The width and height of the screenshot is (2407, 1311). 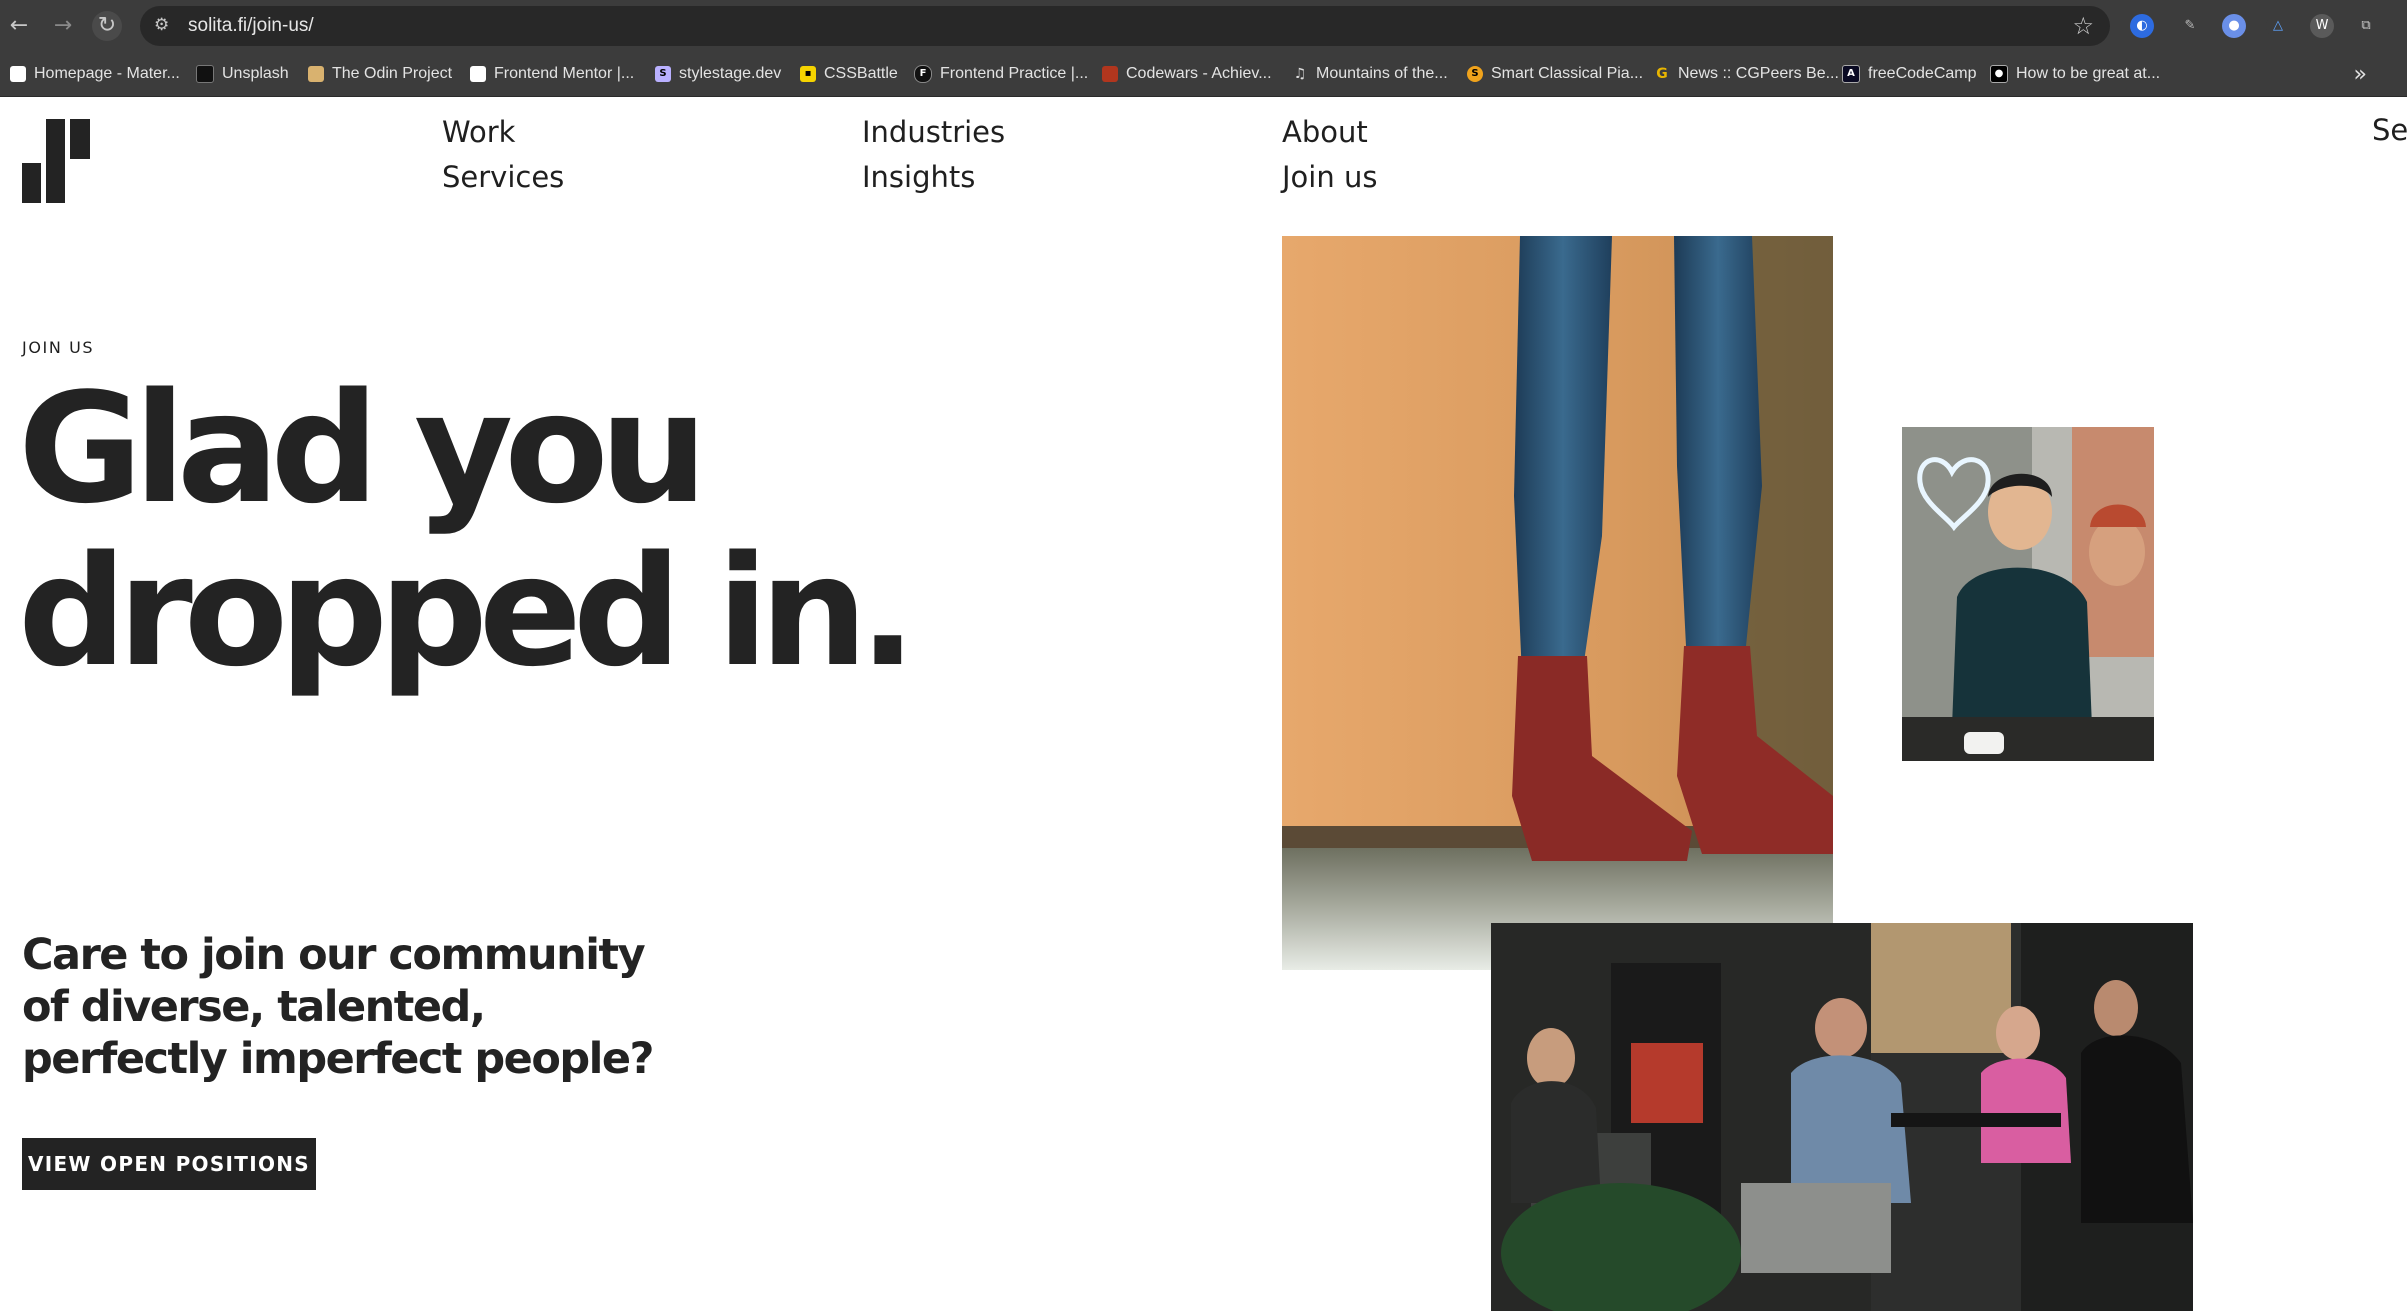 What do you see at coordinates (161, 25) in the screenshot?
I see `site-settings-icon: ⚙` at bounding box center [161, 25].